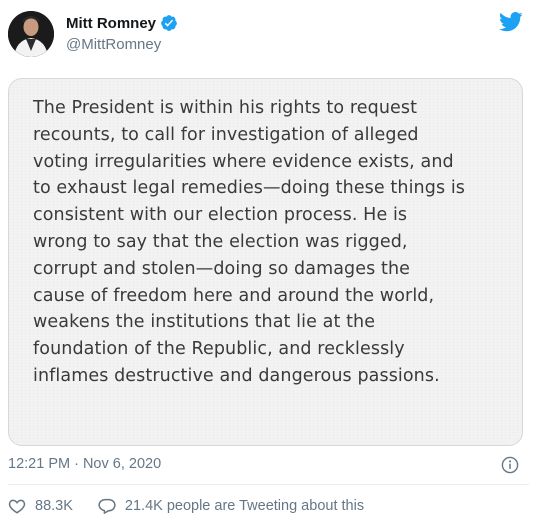  Describe the element at coordinates (122, 44) in the screenshot. I see `author-handle: @MittRomney` at that location.